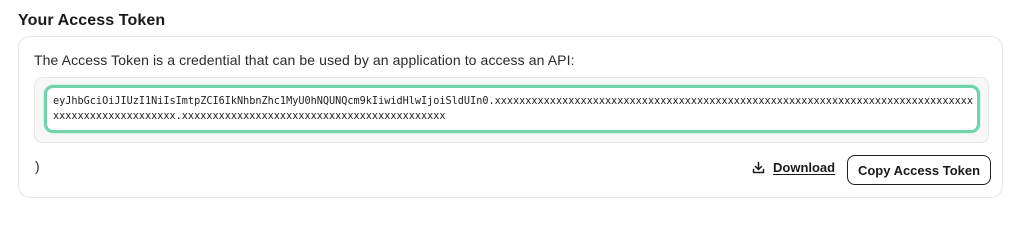 The height and width of the screenshot is (240, 1024). Describe the element at coordinates (804, 167) in the screenshot. I see `download-label: Download` at that location.